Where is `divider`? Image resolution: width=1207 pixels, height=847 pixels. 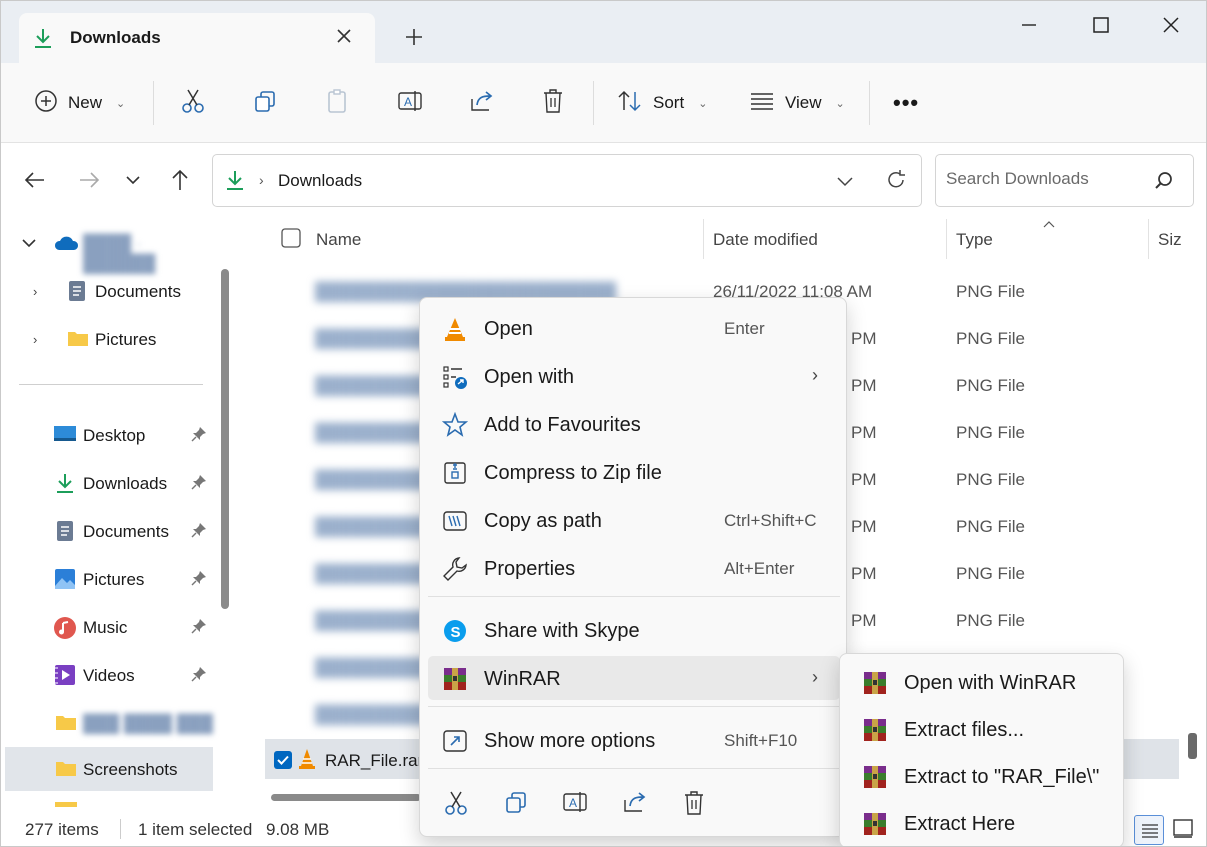
divider is located at coordinates (153, 103).